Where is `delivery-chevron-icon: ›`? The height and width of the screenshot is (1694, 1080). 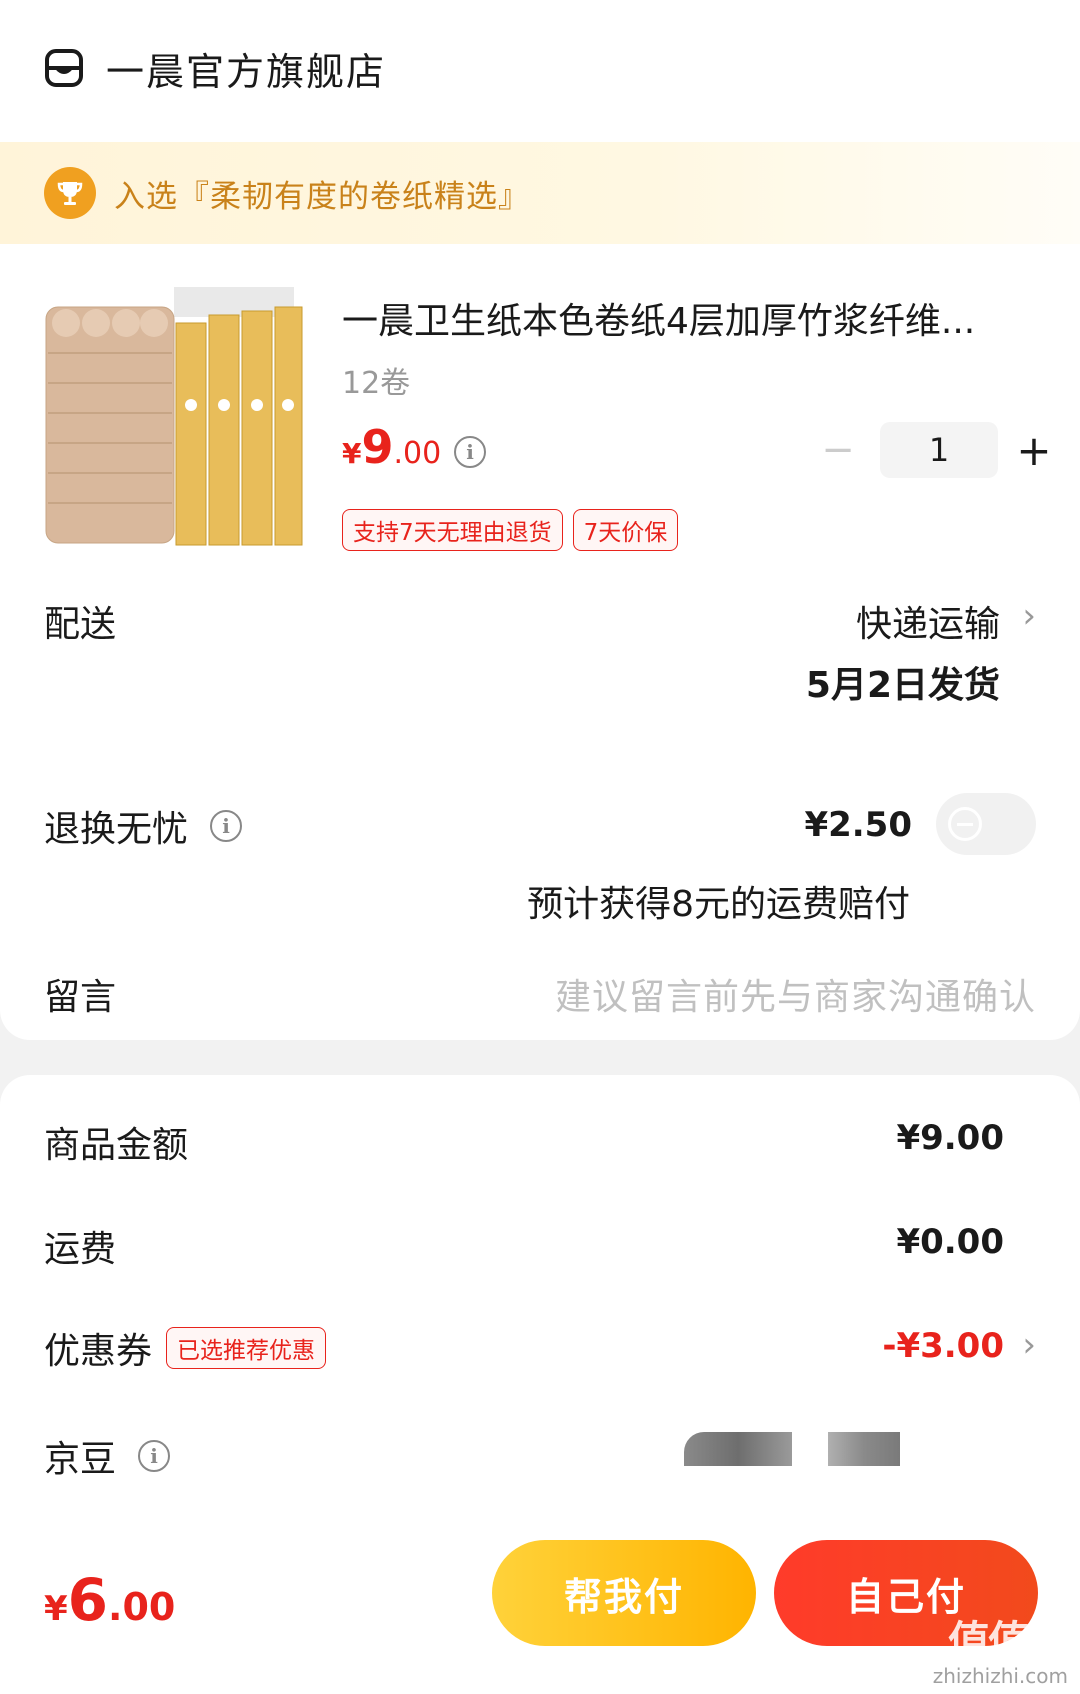 delivery-chevron-icon: › is located at coordinates (1029, 616).